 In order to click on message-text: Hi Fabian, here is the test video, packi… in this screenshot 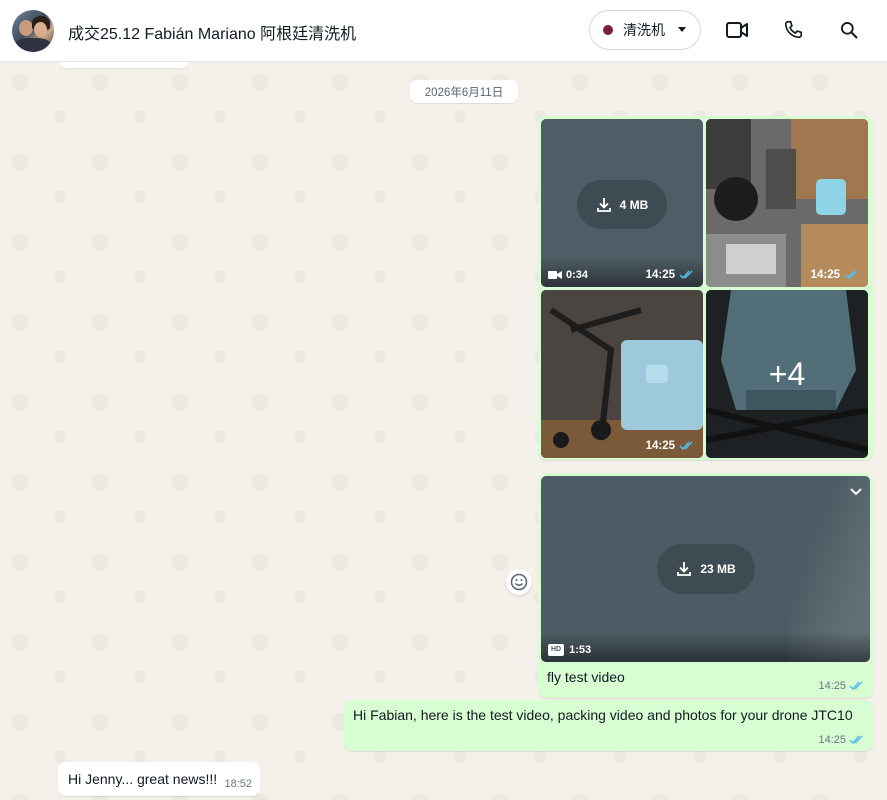, I will do `click(603, 715)`.